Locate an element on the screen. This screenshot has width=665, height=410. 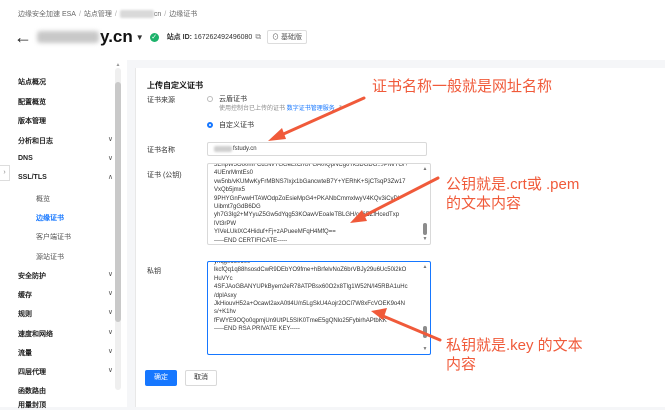
hint-text: 使用控制台已上传的证书 is located at coordinates (252, 109).